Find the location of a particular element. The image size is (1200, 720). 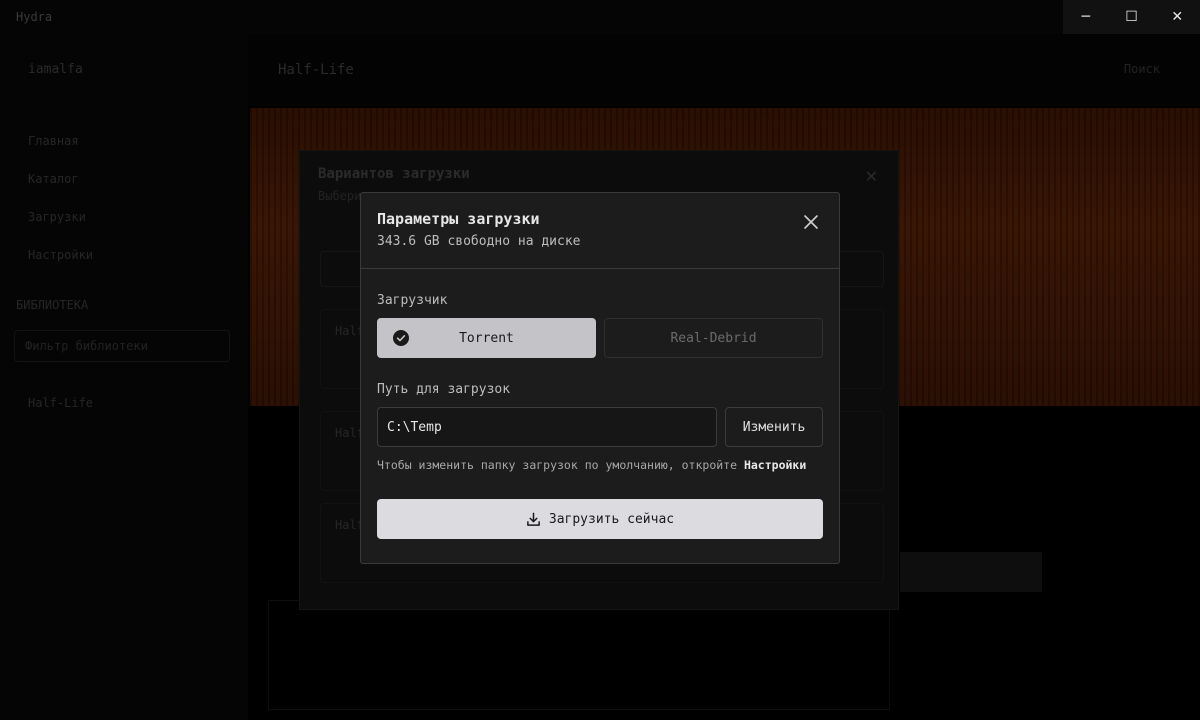

variants-close-icon: ✕ is located at coordinates (871, 176).